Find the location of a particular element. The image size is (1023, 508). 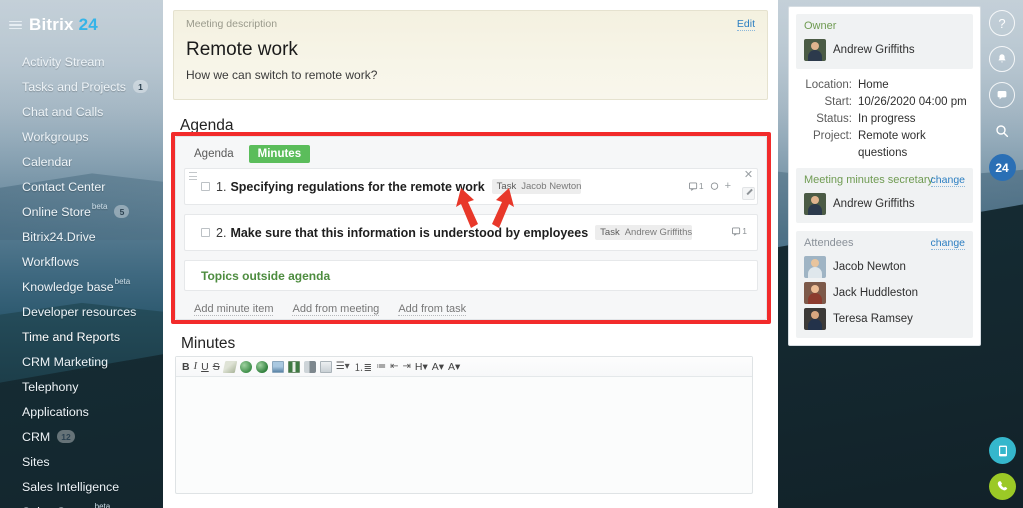

secretary-heading-label: Meeting minutes secretary is located at coordinates (868, 180).